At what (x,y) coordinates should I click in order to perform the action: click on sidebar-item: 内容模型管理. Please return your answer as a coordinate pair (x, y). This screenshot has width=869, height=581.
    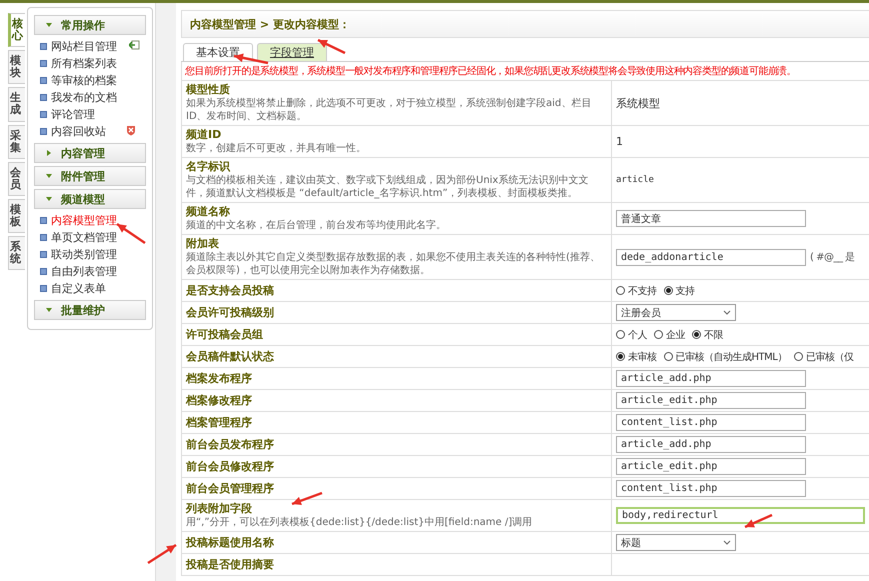
    Looking at the image, I should click on (84, 220).